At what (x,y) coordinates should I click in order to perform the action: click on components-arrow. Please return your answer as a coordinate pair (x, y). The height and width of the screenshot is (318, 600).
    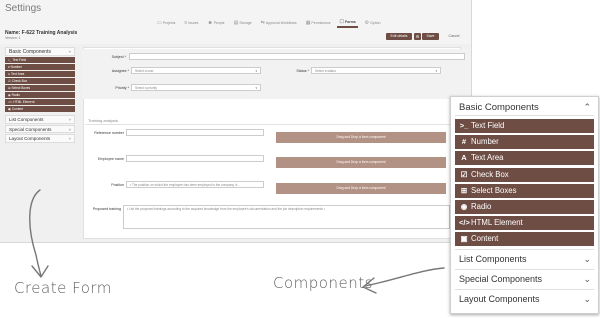
    Looking at the image, I should click on (404, 277).